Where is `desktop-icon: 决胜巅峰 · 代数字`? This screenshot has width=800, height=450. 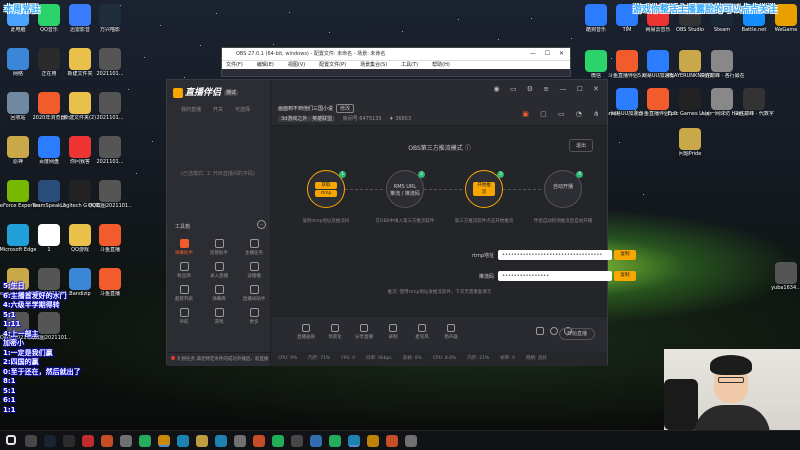 desktop-icon: 决胜巅峰 · 代数字 is located at coordinates (754, 103).